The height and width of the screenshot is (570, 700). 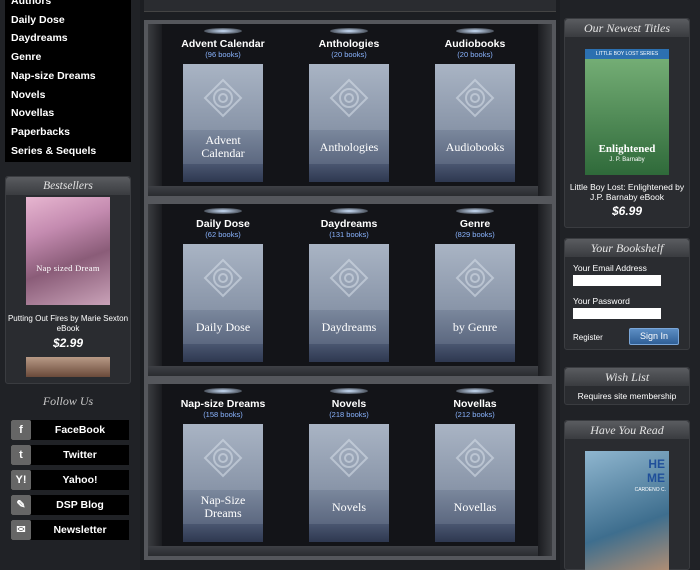 What do you see at coordinates (71, 151) in the screenshot?
I see `genre-link: Series & Sequels` at bounding box center [71, 151].